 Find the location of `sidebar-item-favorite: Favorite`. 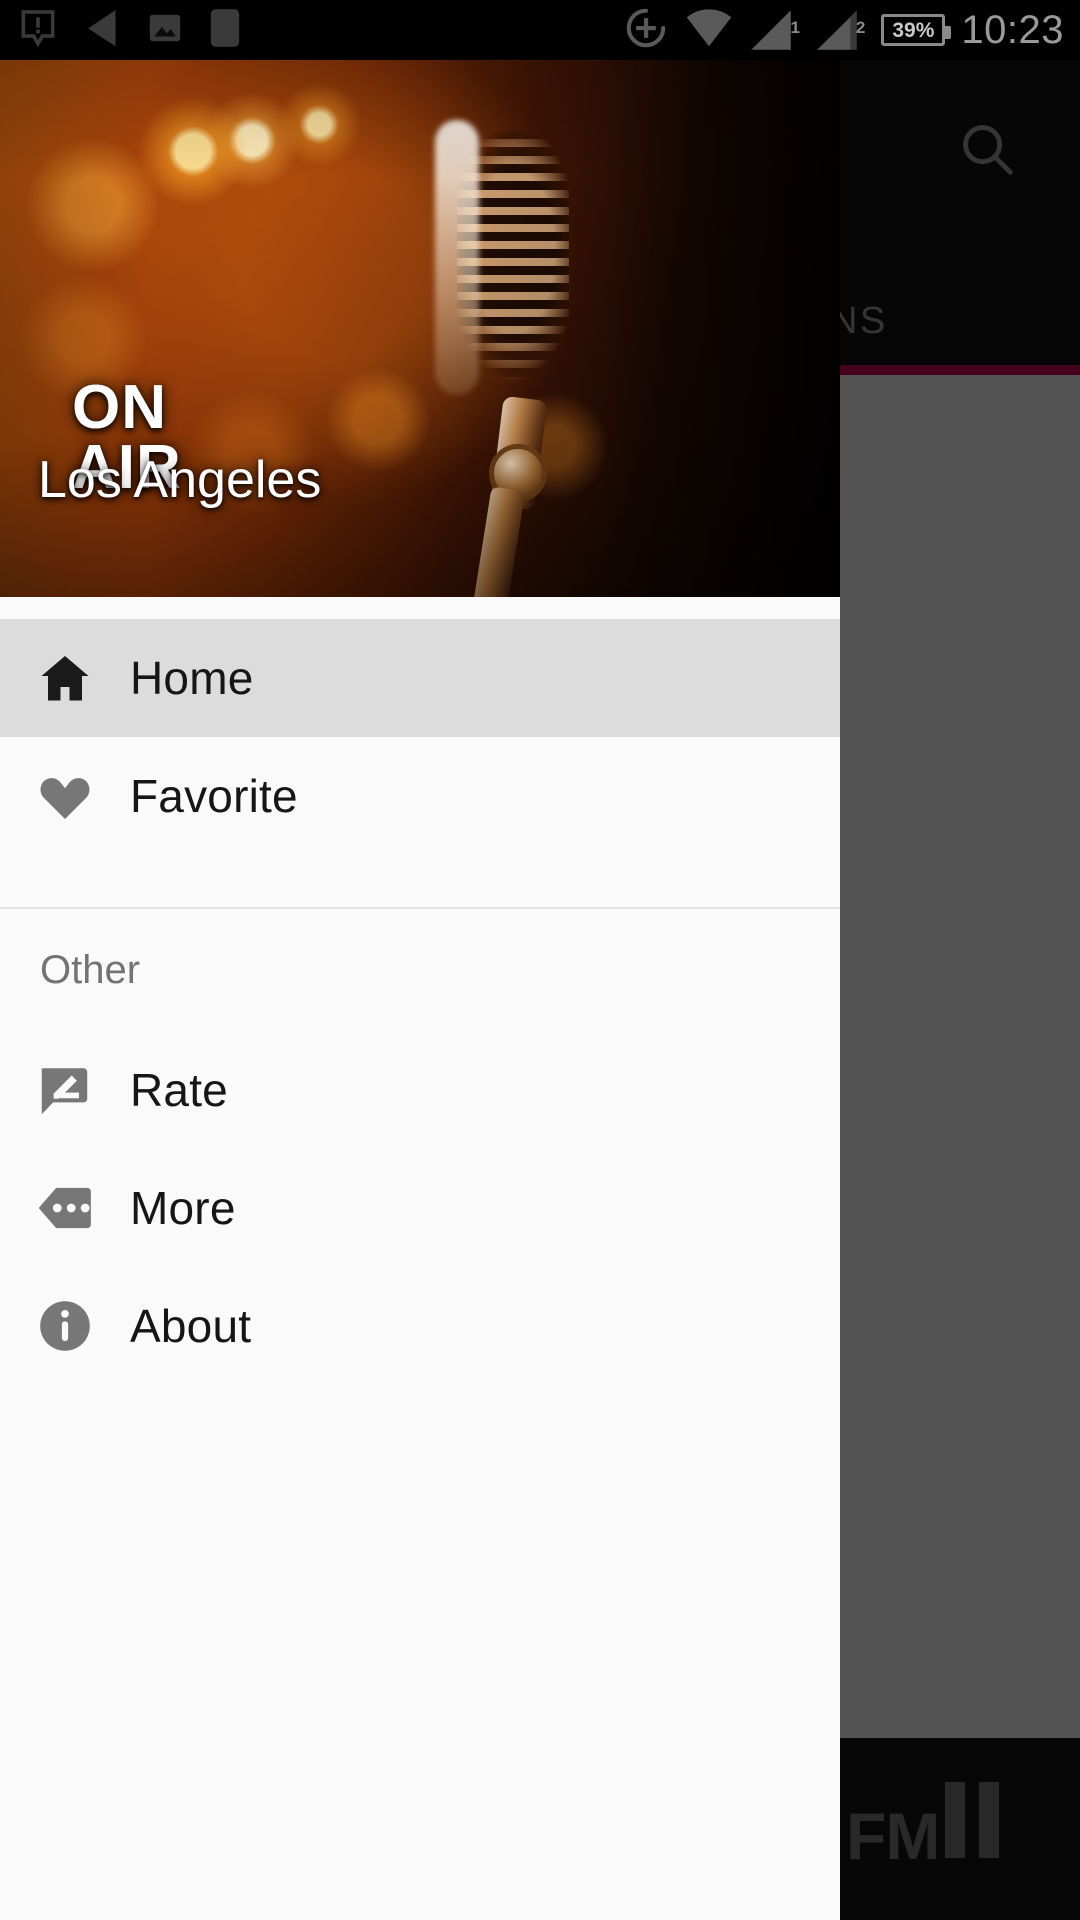

sidebar-item-favorite: Favorite is located at coordinates (420, 796).